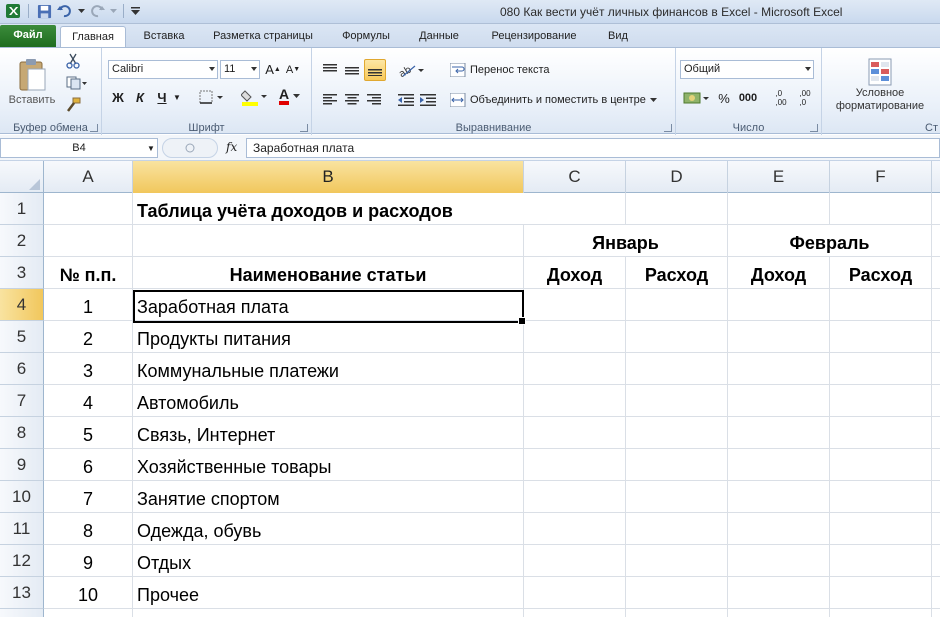 Image resolution: width=940 pixels, height=617 pixels. Describe the element at coordinates (881, 177) in the screenshot. I see `column-header-f: F` at that location.